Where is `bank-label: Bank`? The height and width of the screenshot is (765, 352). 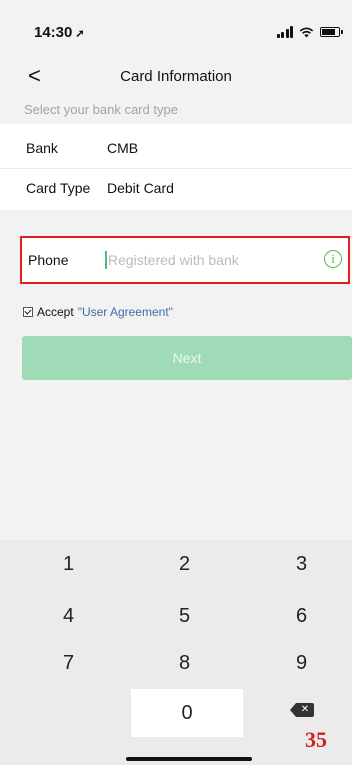 bank-label: Bank is located at coordinates (42, 148).